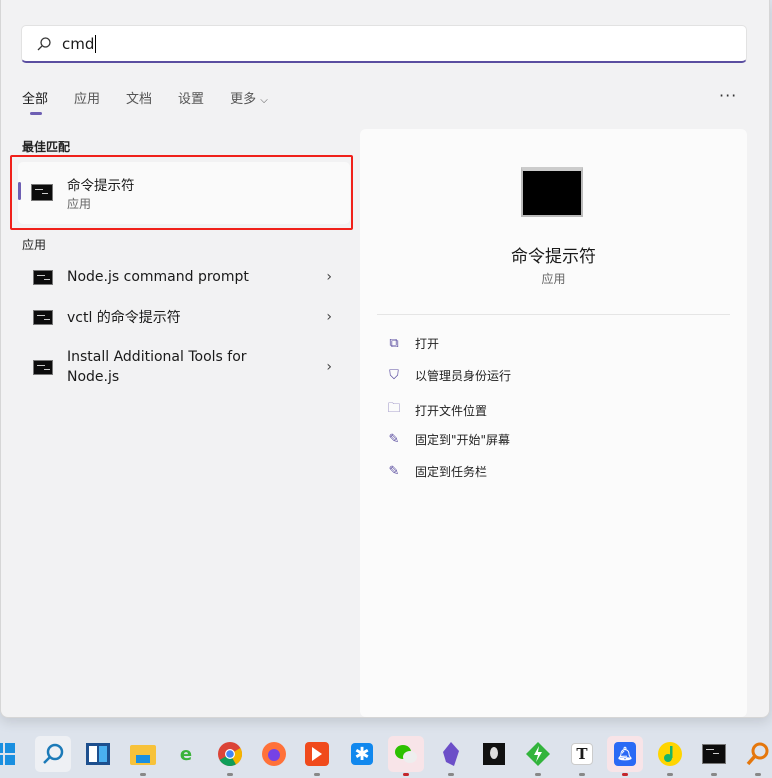  What do you see at coordinates (158, 101) in the screenshot?
I see `filter-tabs: 全部 应用 文档 设置 更多 ⌵` at bounding box center [158, 101].